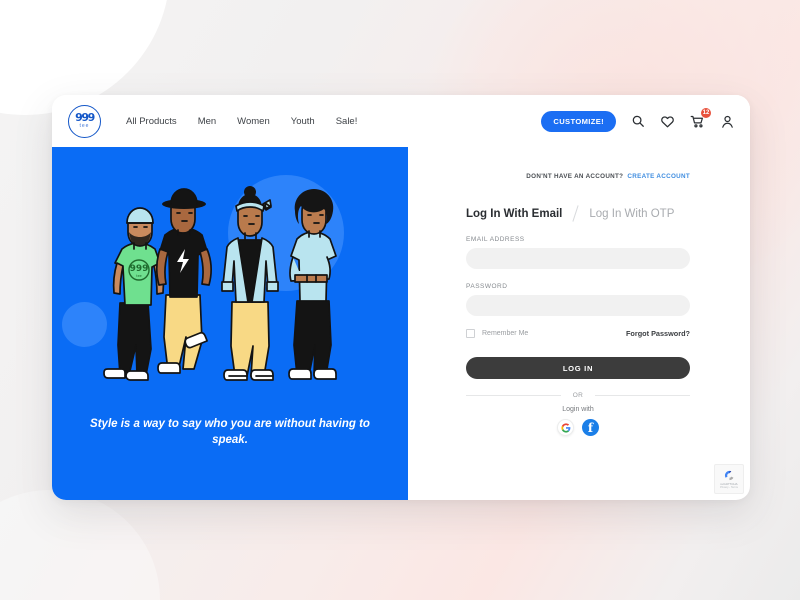 The width and height of the screenshot is (800, 600). I want to click on 999-tee-logo-icon: 999 tee, so click(84, 121).